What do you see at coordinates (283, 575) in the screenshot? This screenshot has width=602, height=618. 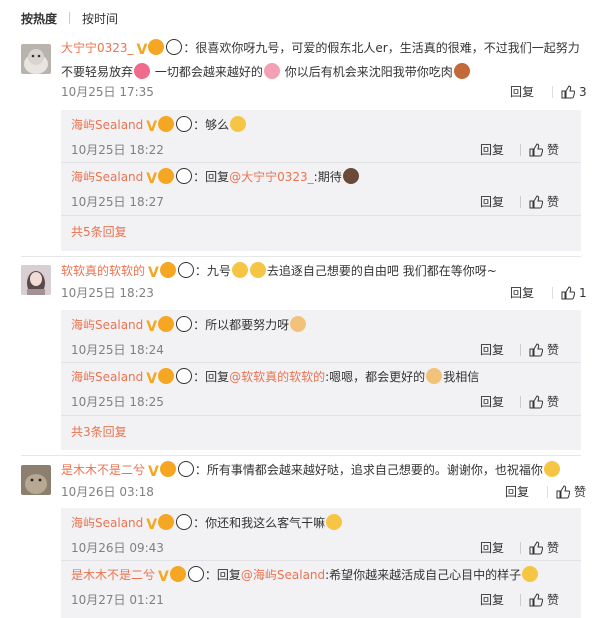 I see `mention-link: @海屿Sealand` at bounding box center [283, 575].